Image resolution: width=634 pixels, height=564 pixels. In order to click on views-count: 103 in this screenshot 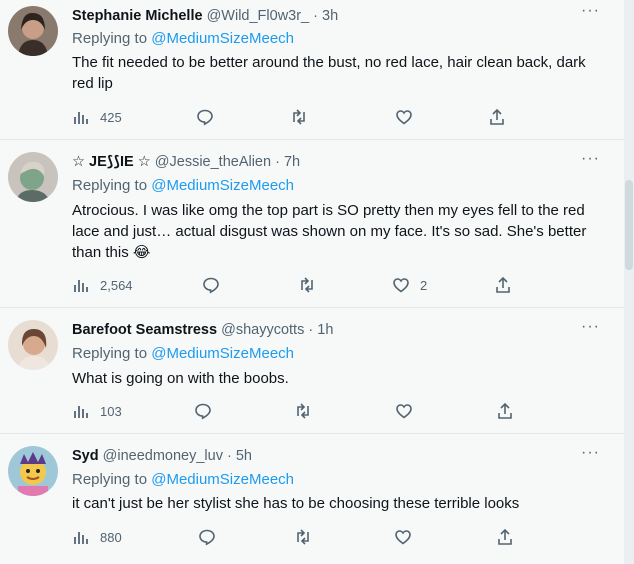, I will do `click(111, 411)`.